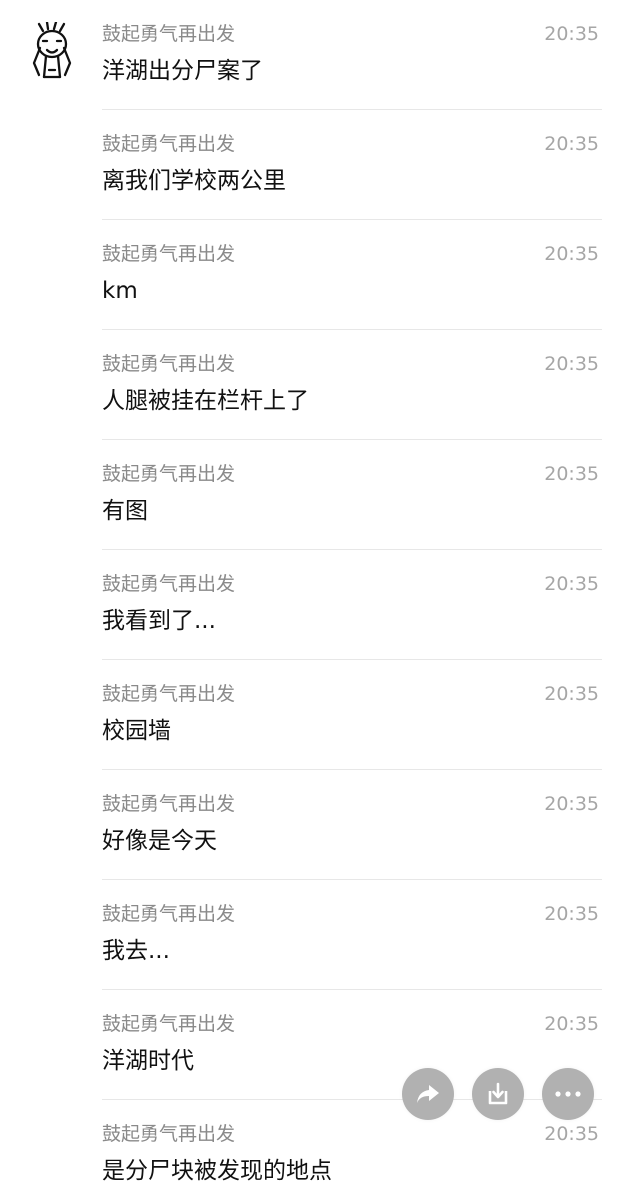 Image resolution: width=625 pixels, height=1200 pixels. I want to click on message-row: 鼓起勇气再出发 20:35 好像是今天, so click(352, 825).